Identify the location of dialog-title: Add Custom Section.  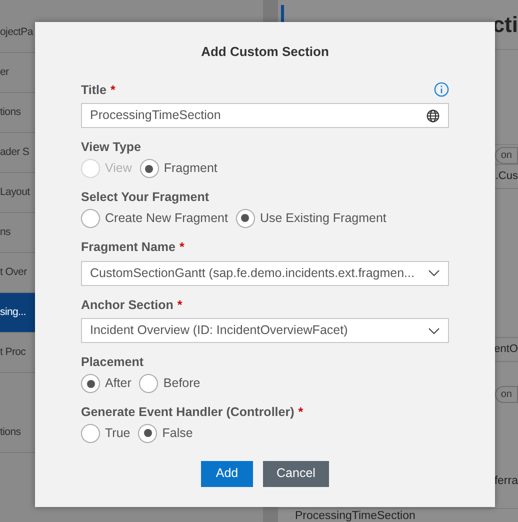
(265, 52).